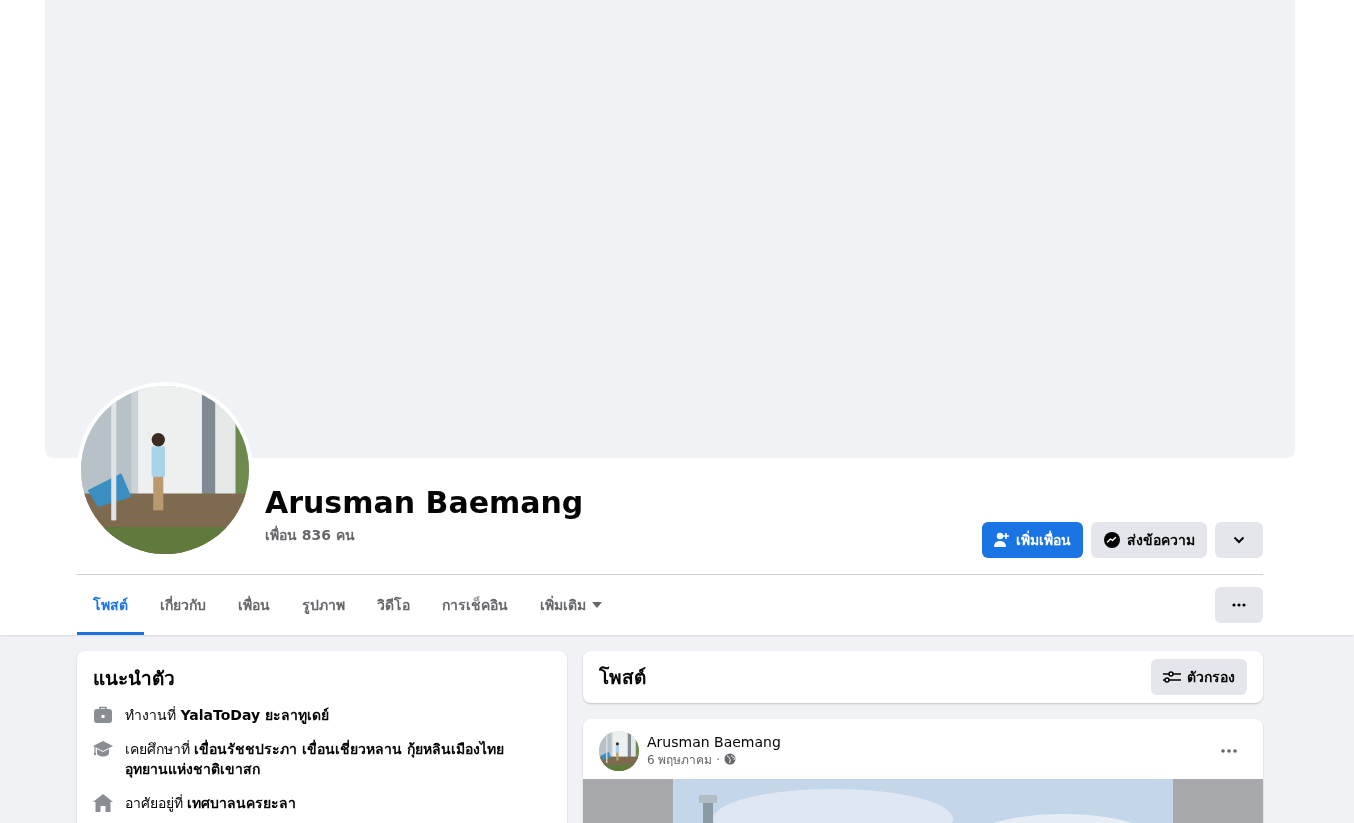 Image resolution: width=1354 pixels, height=823 pixels. I want to click on profile-tab: โพสต์, so click(110, 605).